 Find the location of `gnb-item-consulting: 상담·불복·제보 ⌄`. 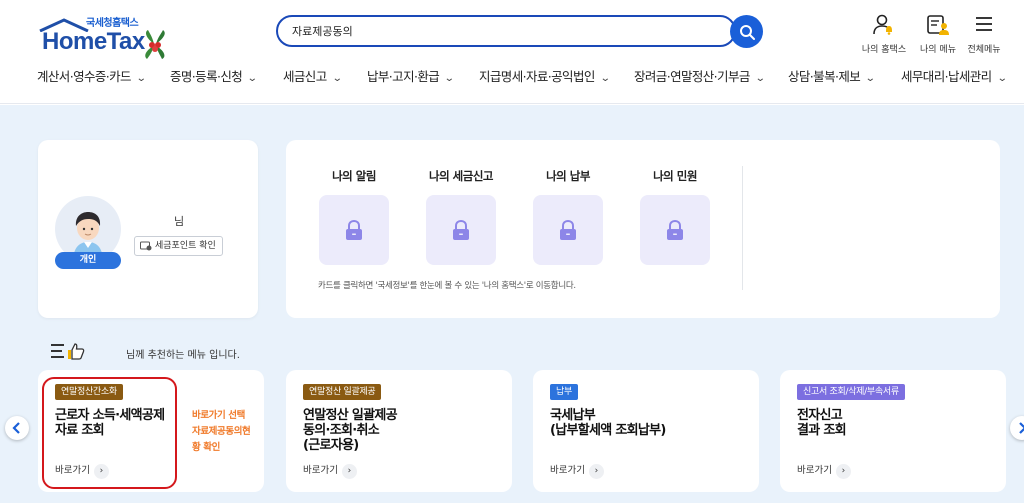

gnb-item-consulting: 상담·불복·제보 ⌄ is located at coordinates (832, 75).